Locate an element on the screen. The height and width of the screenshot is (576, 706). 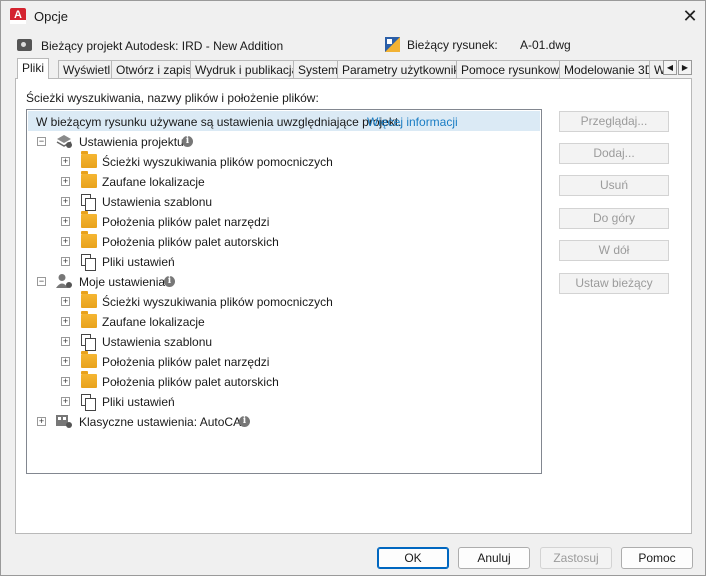
window-title: Opcje is located at coordinates (51, 16).